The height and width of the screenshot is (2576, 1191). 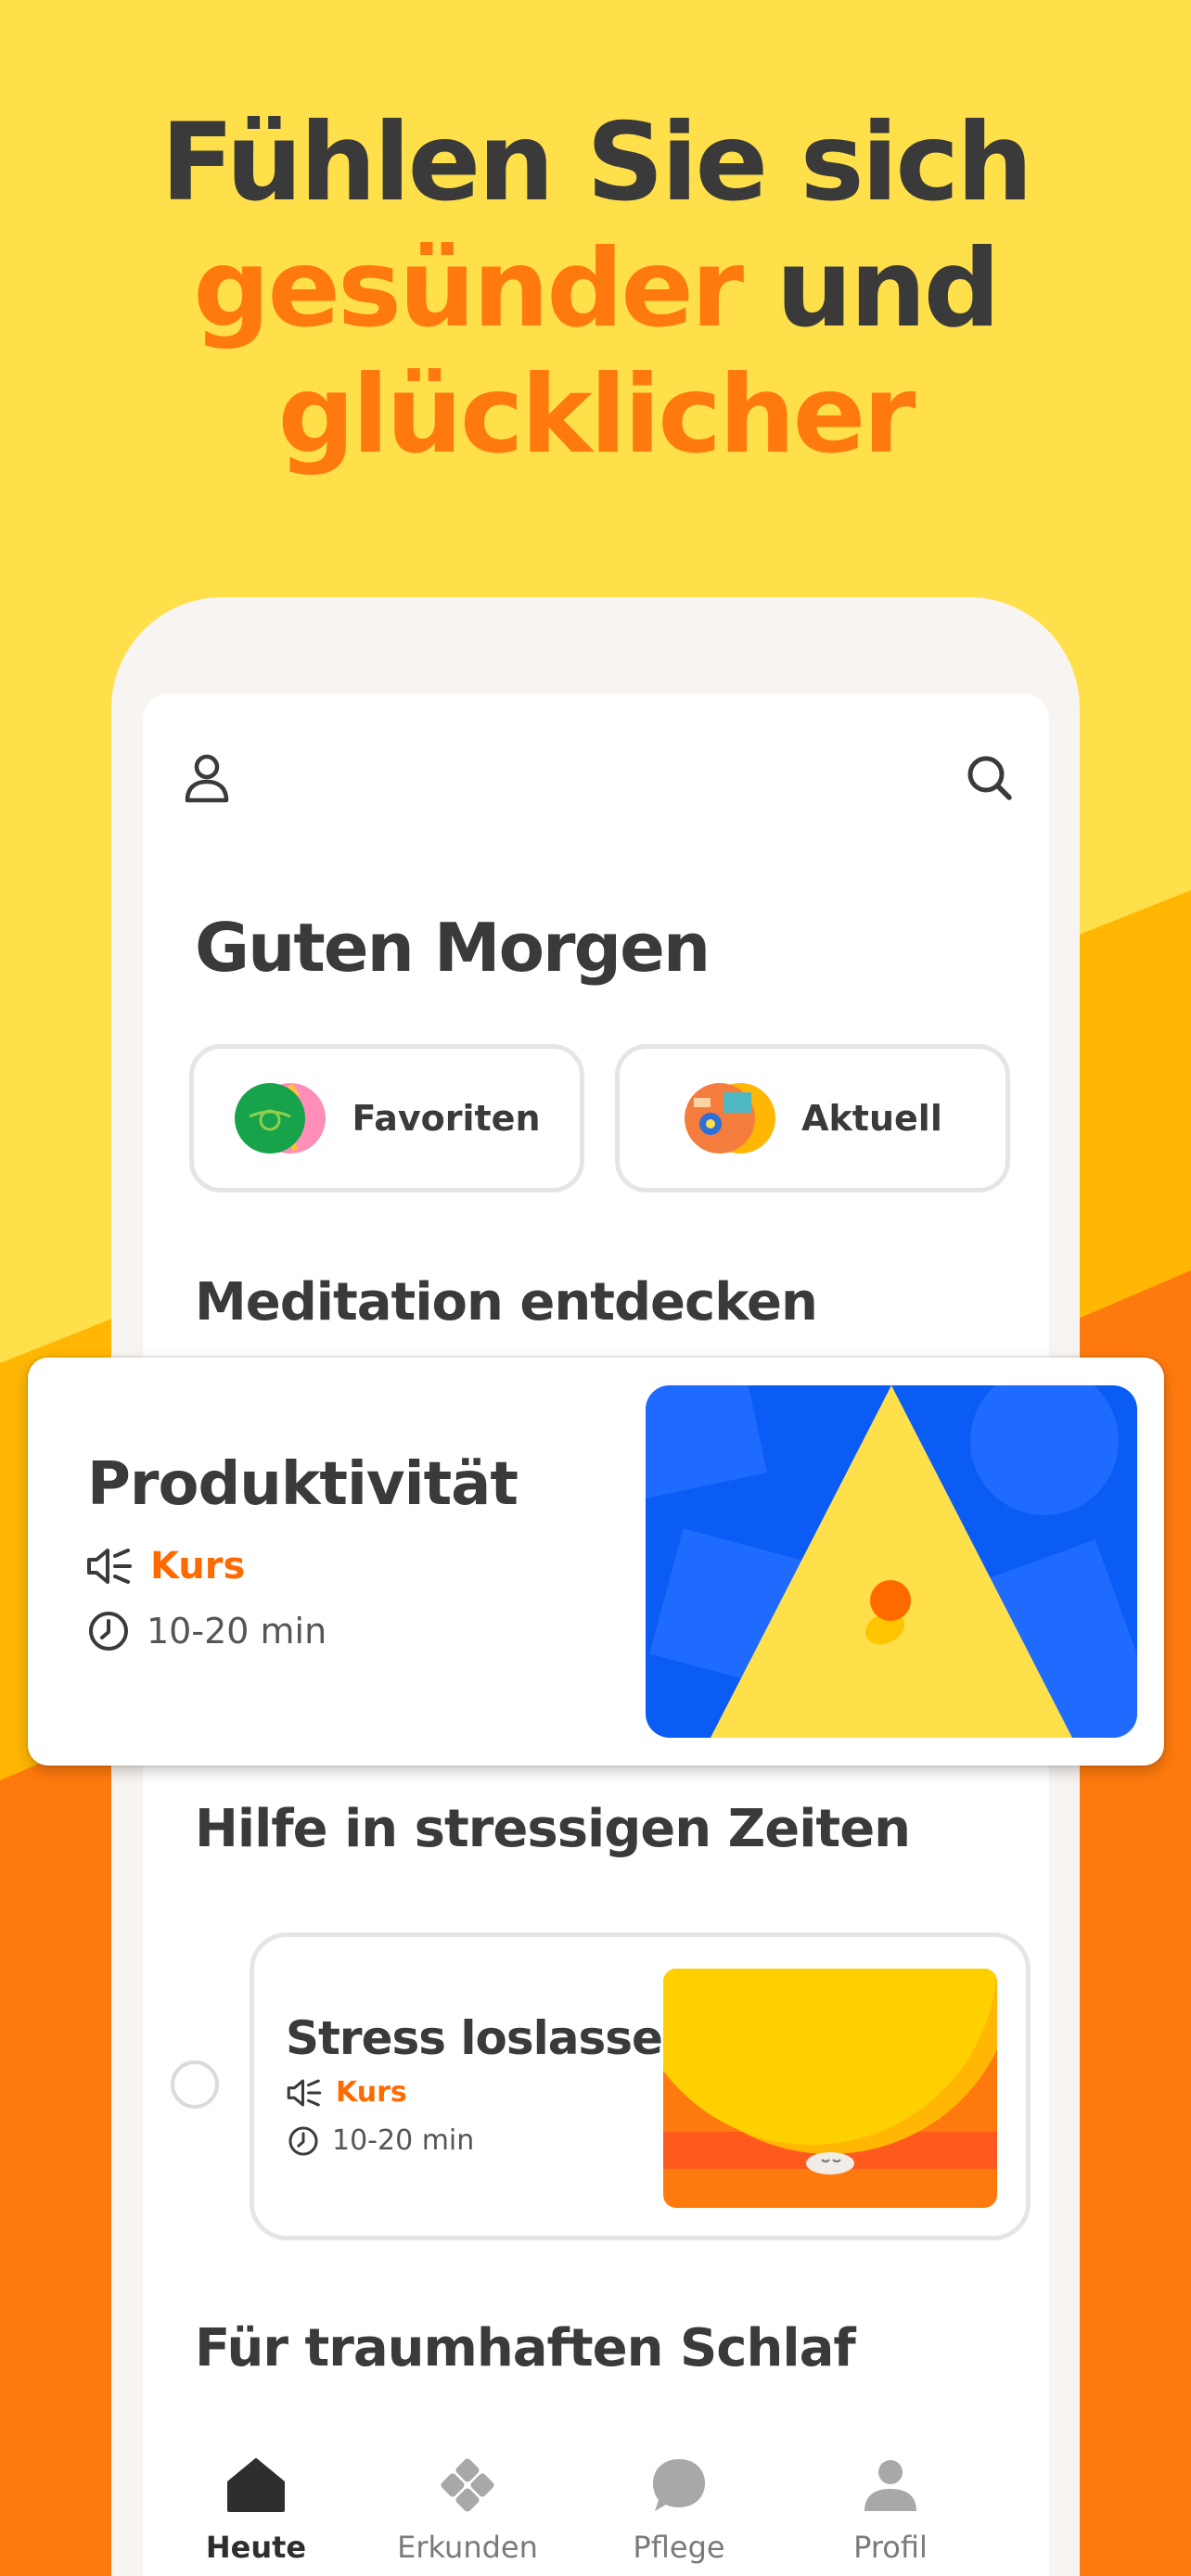 I want to click on select-radio, so click(x=195, y=2084).